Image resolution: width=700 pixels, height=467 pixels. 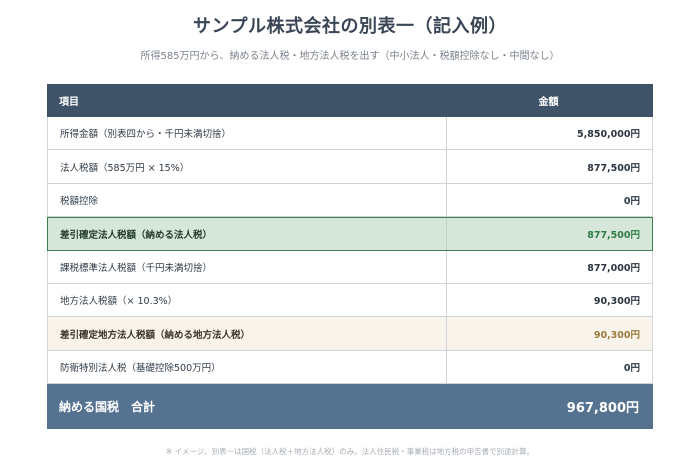 I want to click on row-item: 防衛特別法人税（基礎控除500万円）, so click(x=247, y=367).